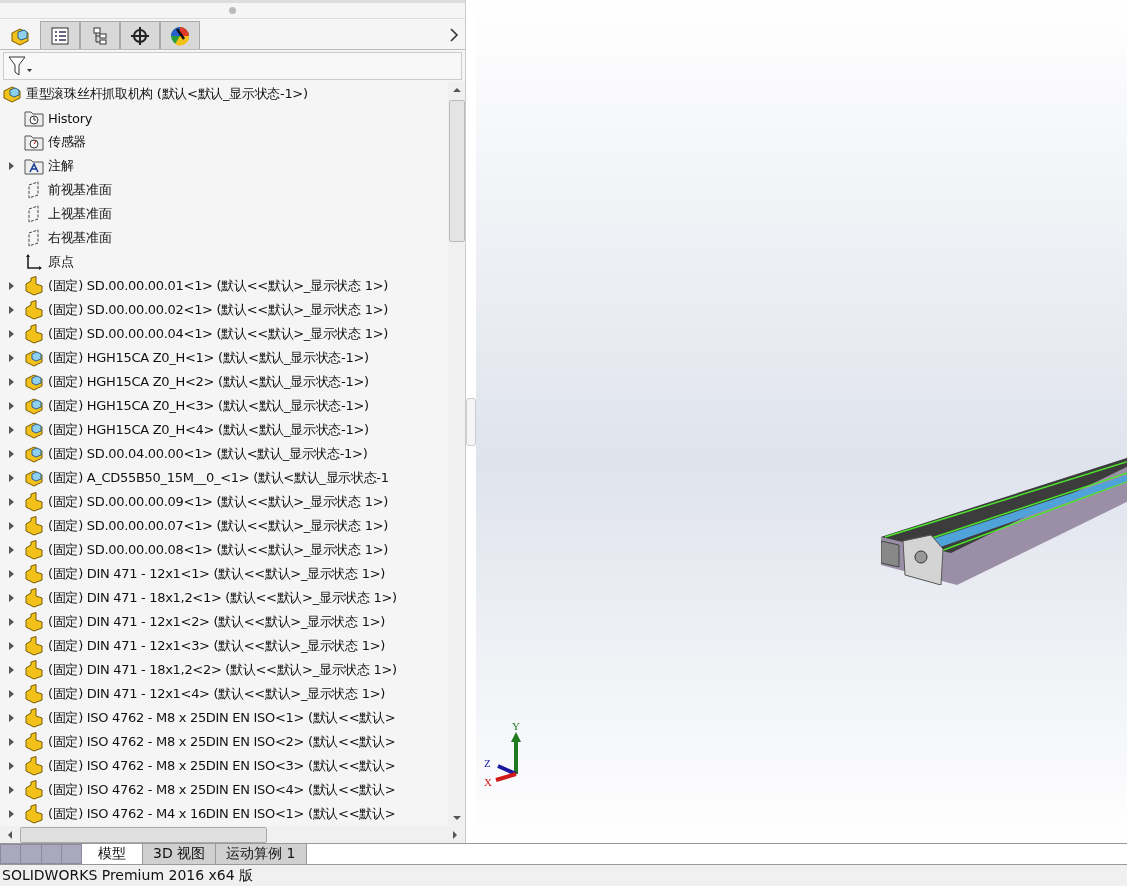 Image resolution: width=1127 pixels, height=886 pixels. I want to click on grip-handle, so click(232, 10).